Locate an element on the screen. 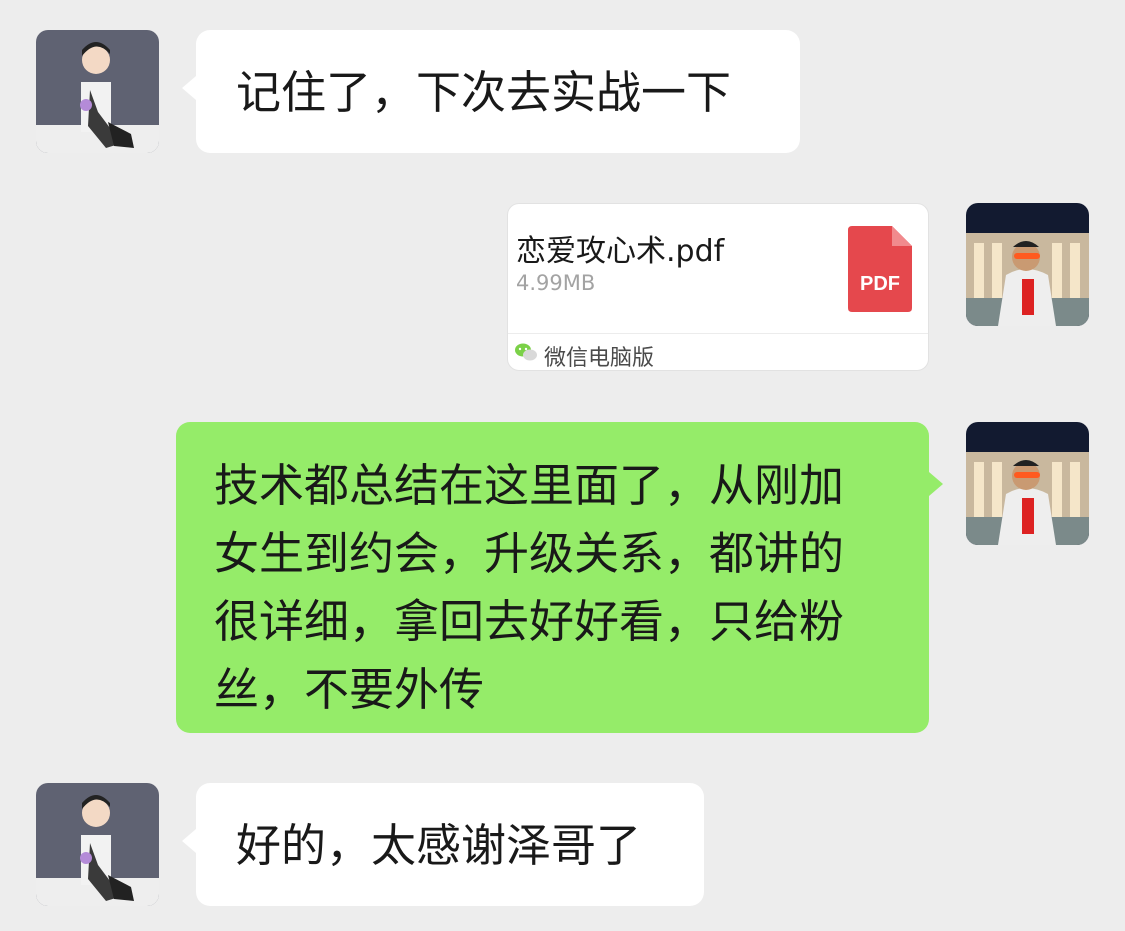 This screenshot has height=931, width=1125. wechat-logo-icon is located at coordinates (526, 352).